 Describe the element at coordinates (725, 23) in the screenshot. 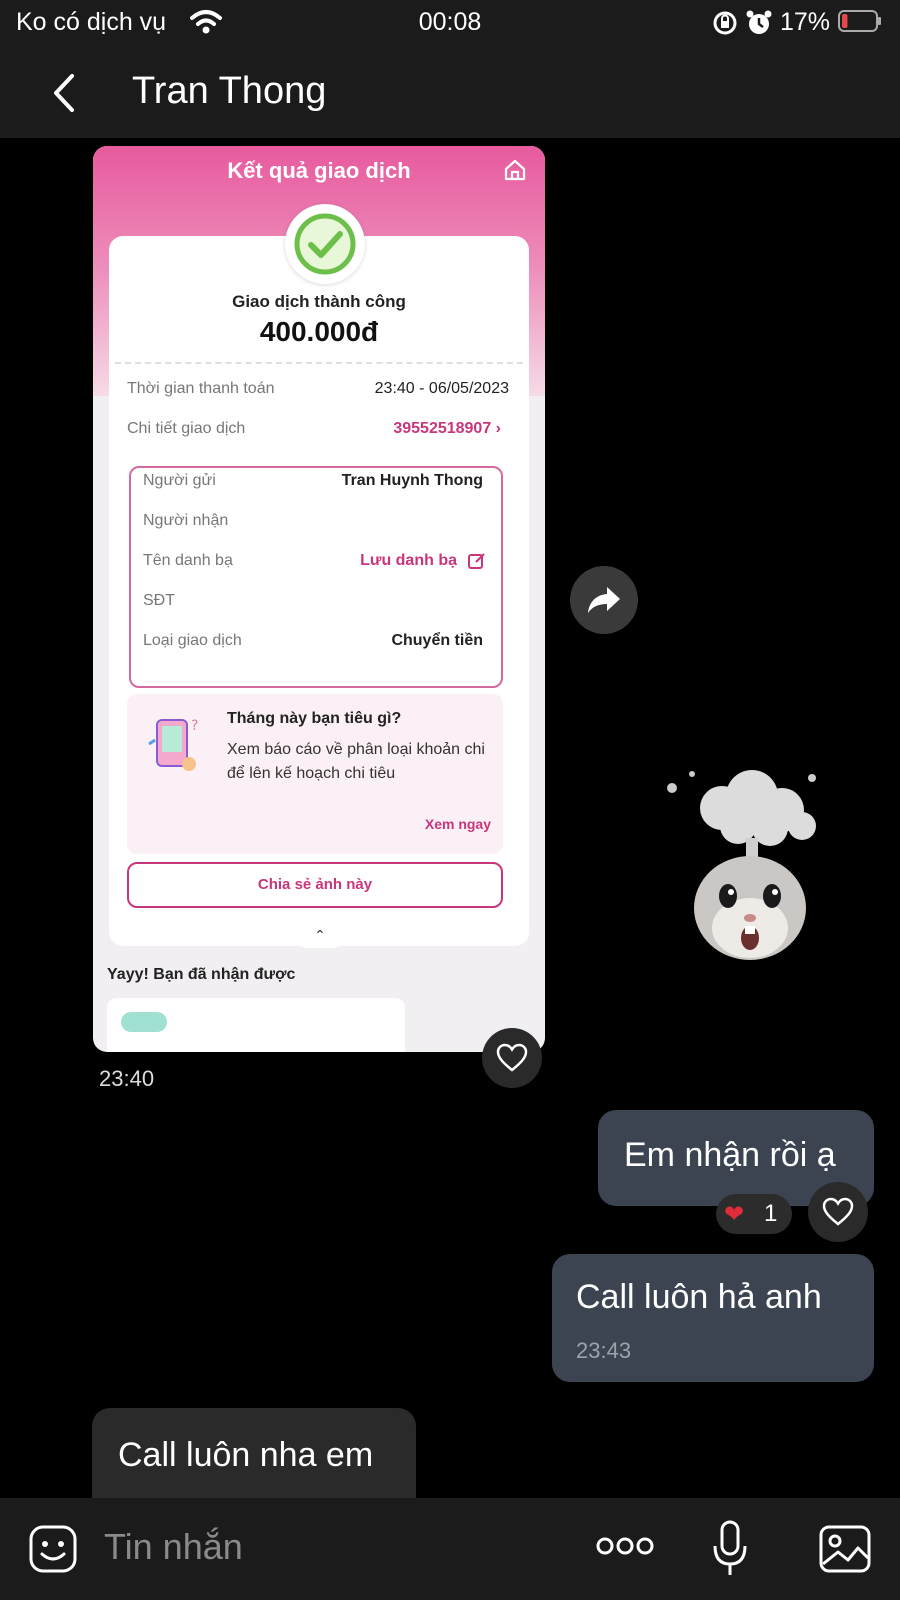

I see `rotation-lock-icon` at that location.